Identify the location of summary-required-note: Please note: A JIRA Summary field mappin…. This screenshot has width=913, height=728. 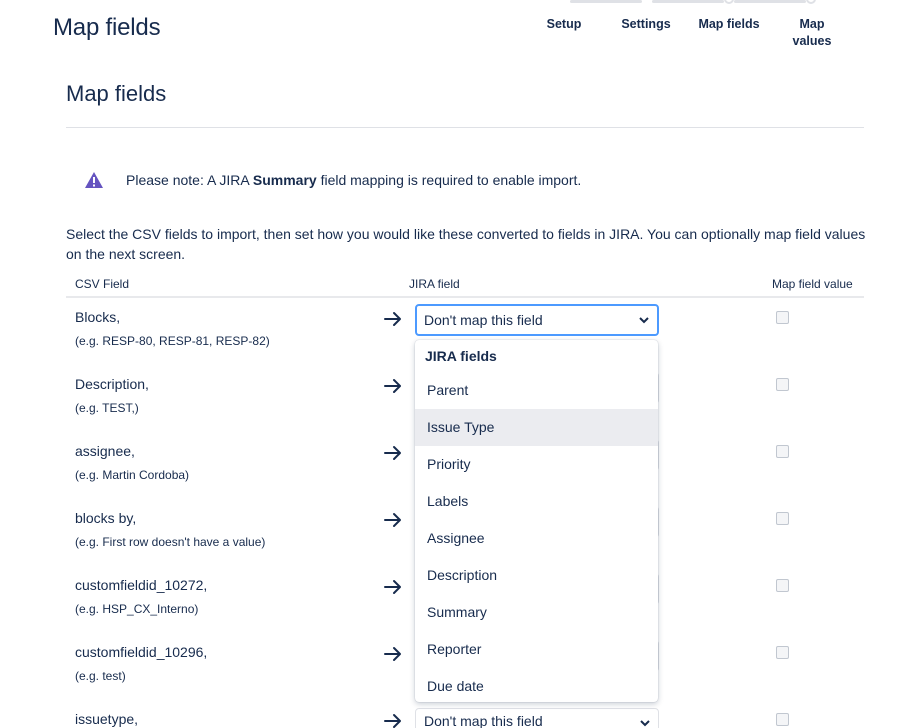
(332, 180).